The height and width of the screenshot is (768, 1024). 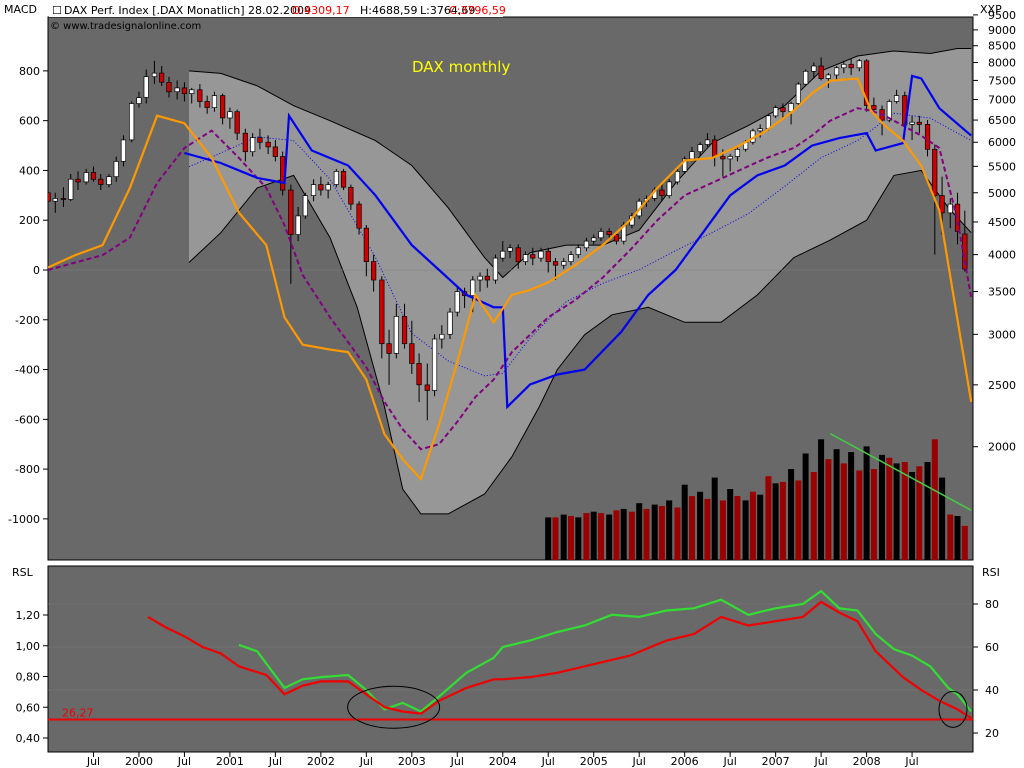 What do you see at coordinates (125, 26) in the screenshot?
I see `source-credit: © www.tradesignalonline.com` at bounding box center [125, 26].